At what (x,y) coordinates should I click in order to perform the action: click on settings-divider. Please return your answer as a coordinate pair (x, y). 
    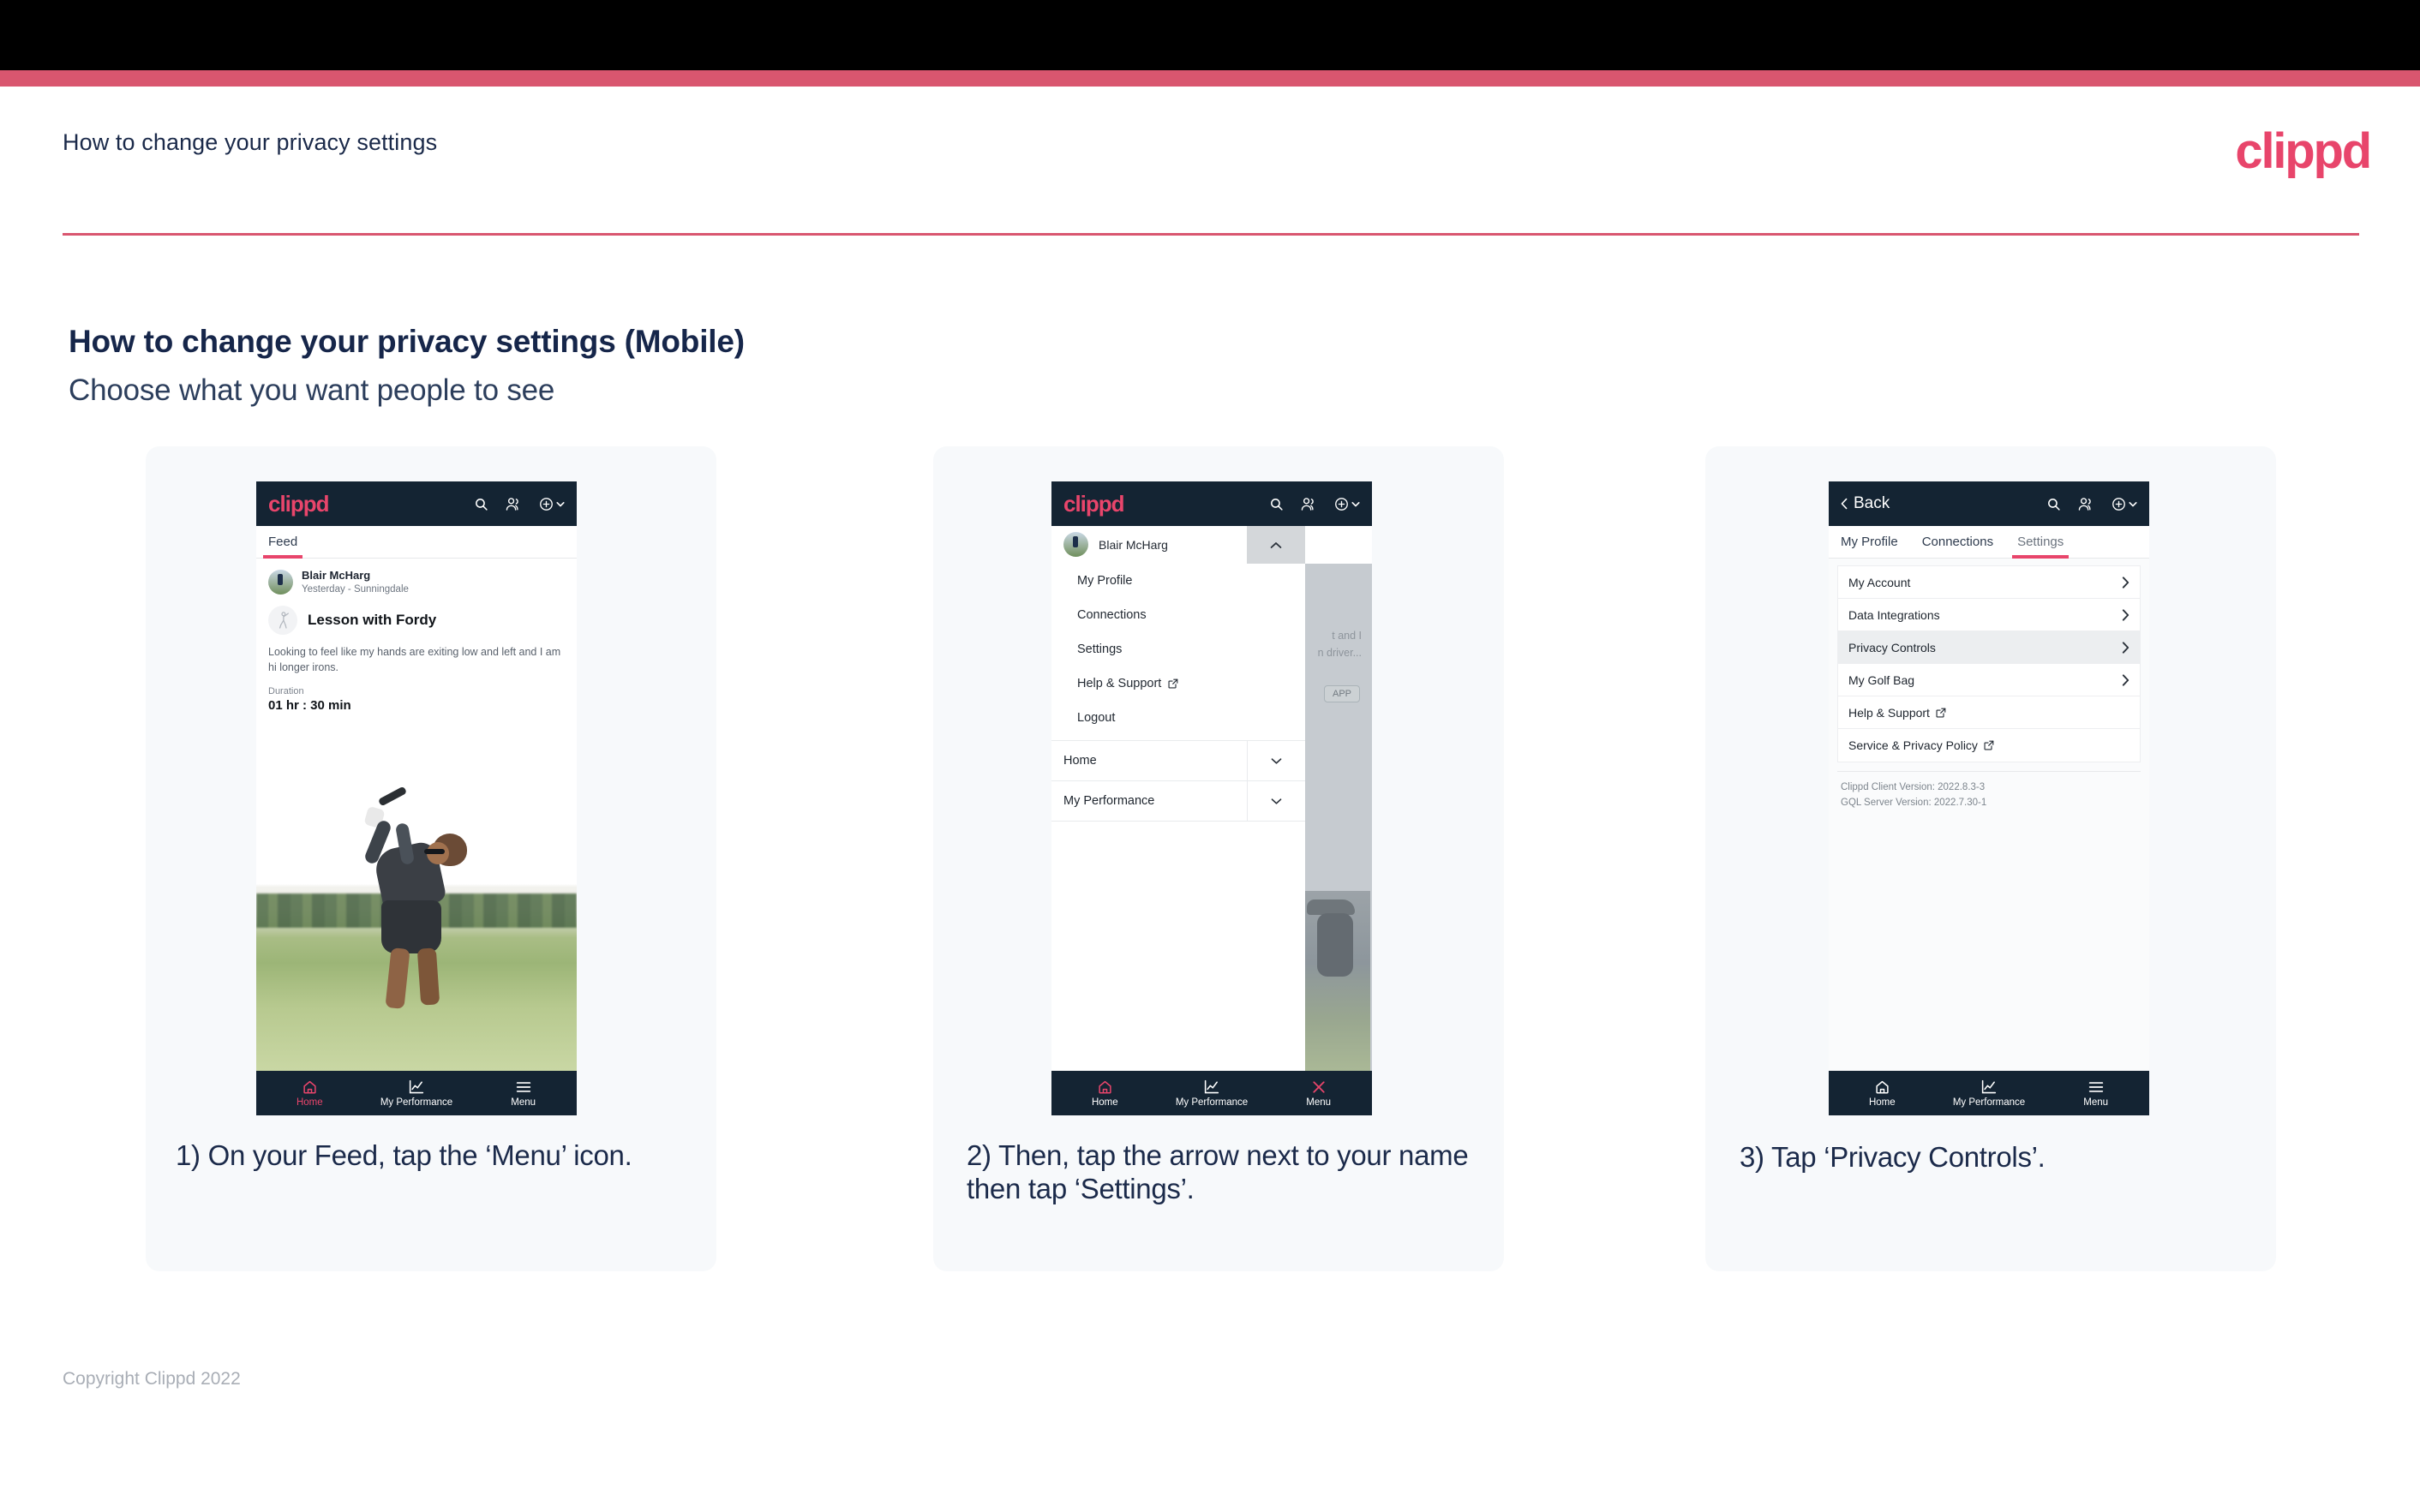
    Looking at the image, I should click on (1989, 771).